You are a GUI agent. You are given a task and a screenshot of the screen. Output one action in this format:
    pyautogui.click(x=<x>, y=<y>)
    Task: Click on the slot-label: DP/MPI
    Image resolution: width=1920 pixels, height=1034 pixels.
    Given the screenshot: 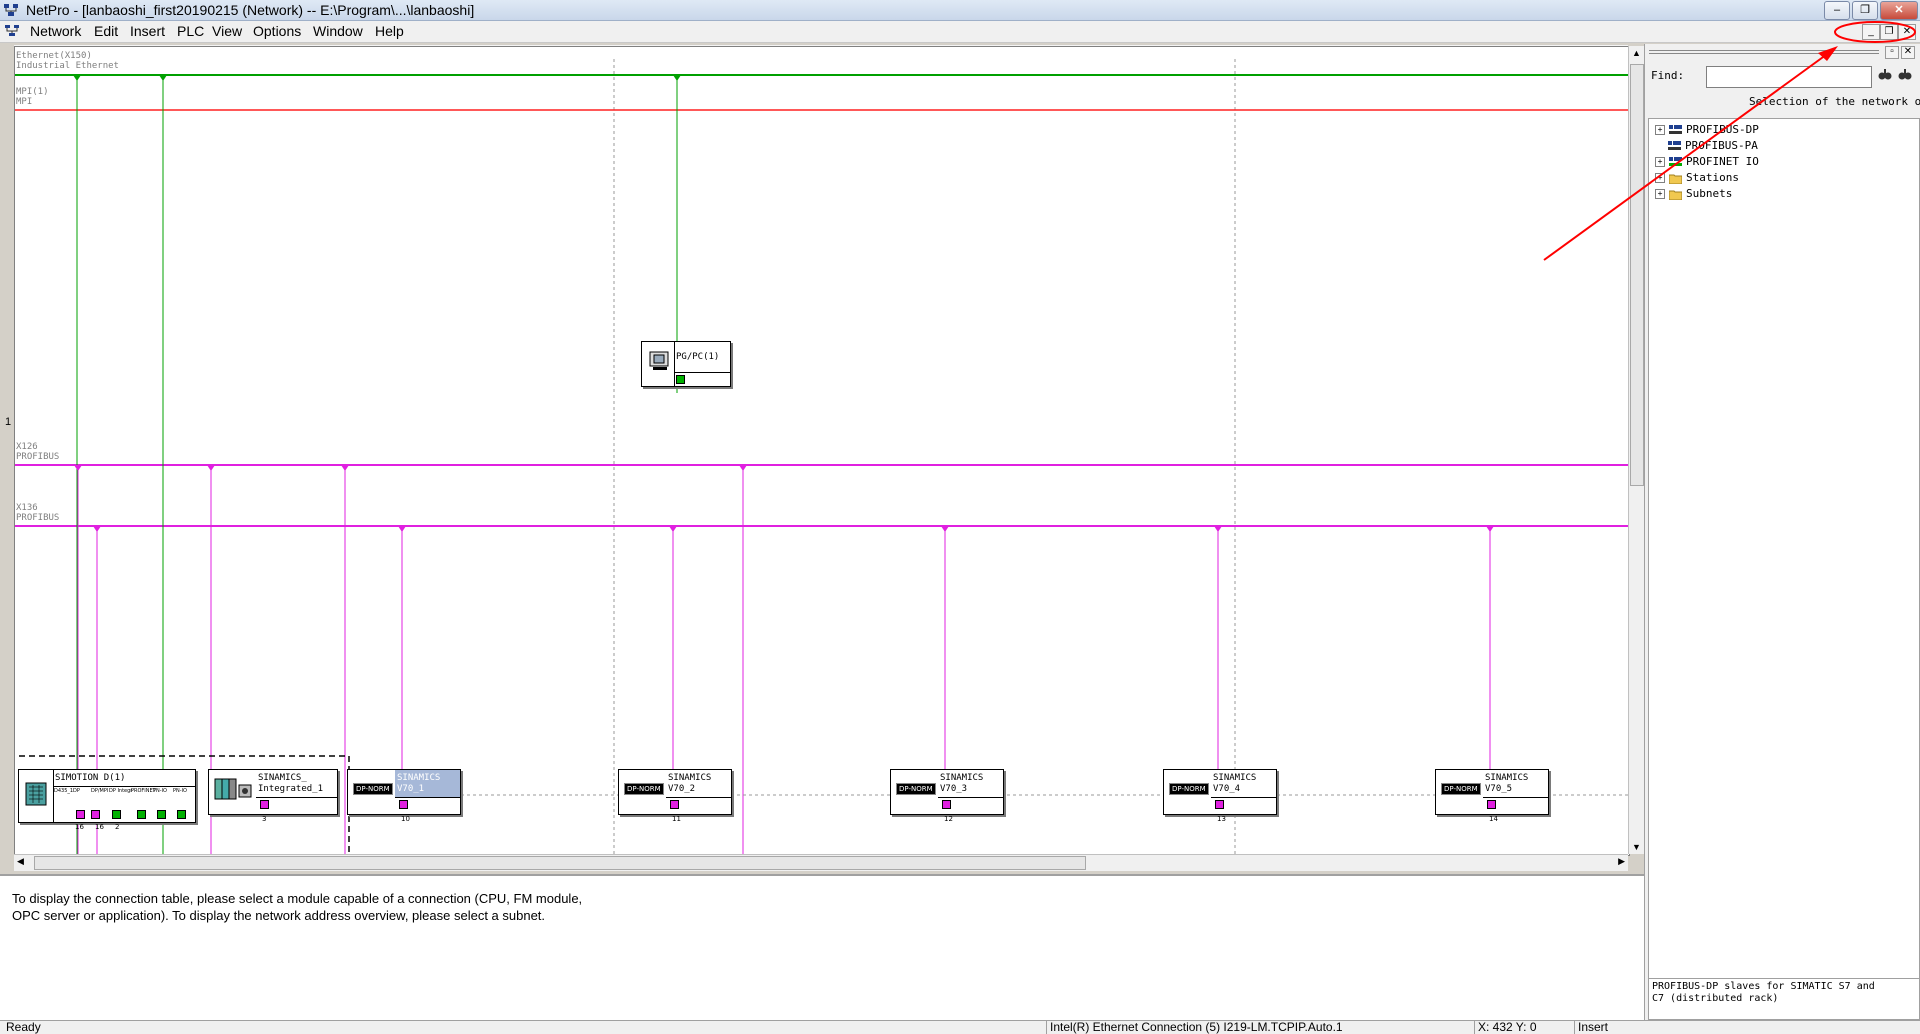 What is the action you would take?
    pyautogui.click(x=100, y=791)
    